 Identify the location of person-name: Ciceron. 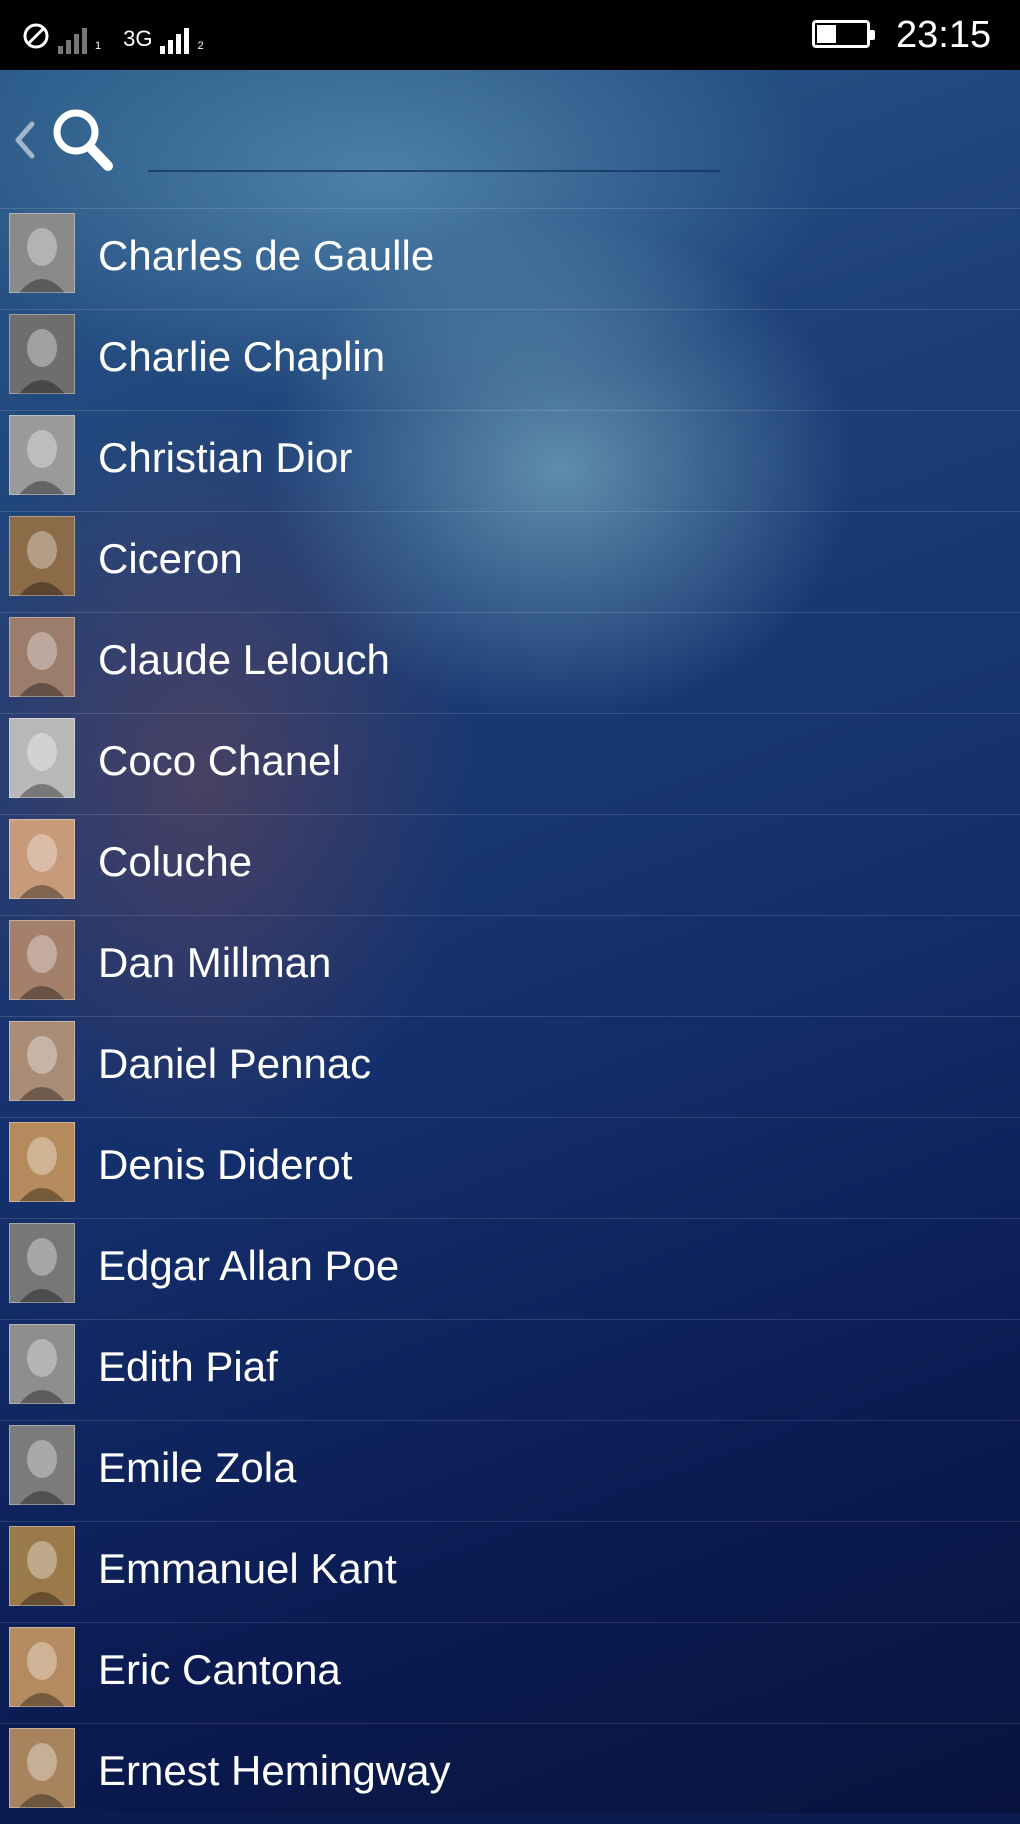
(170, 558).